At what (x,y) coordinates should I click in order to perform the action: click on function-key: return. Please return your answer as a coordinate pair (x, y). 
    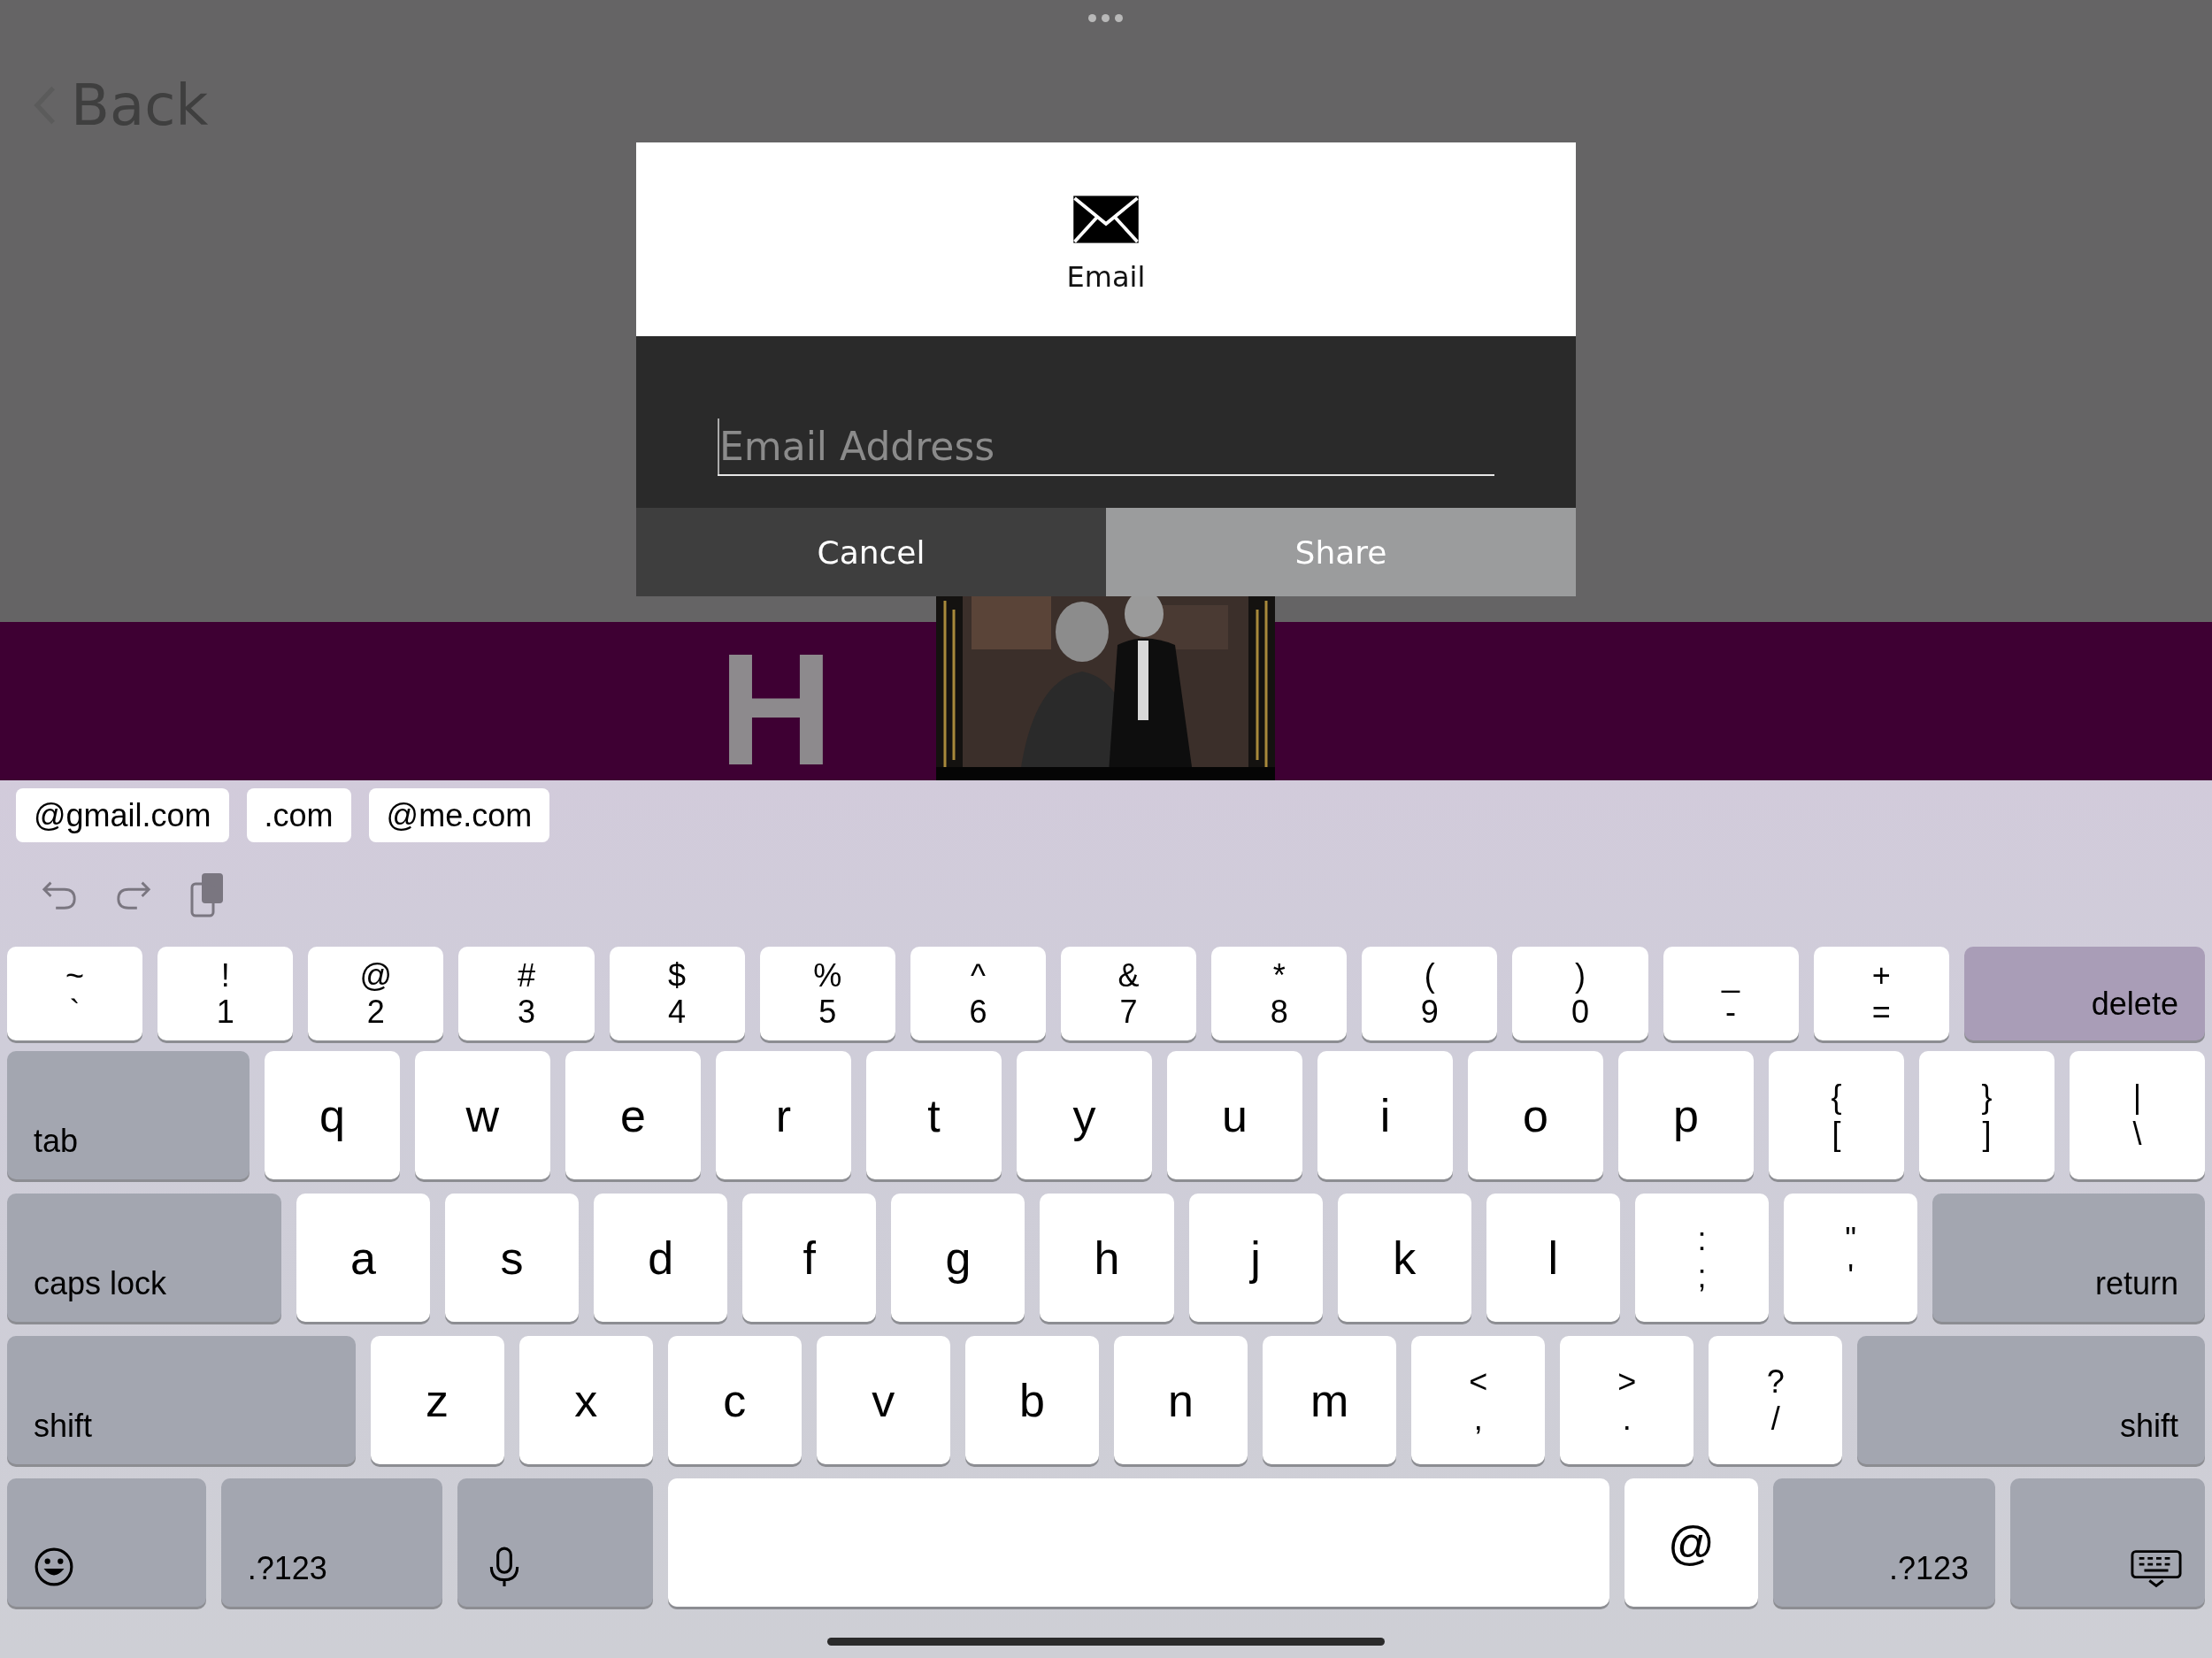
    Looking at the image, I should click on (2069, 1258).